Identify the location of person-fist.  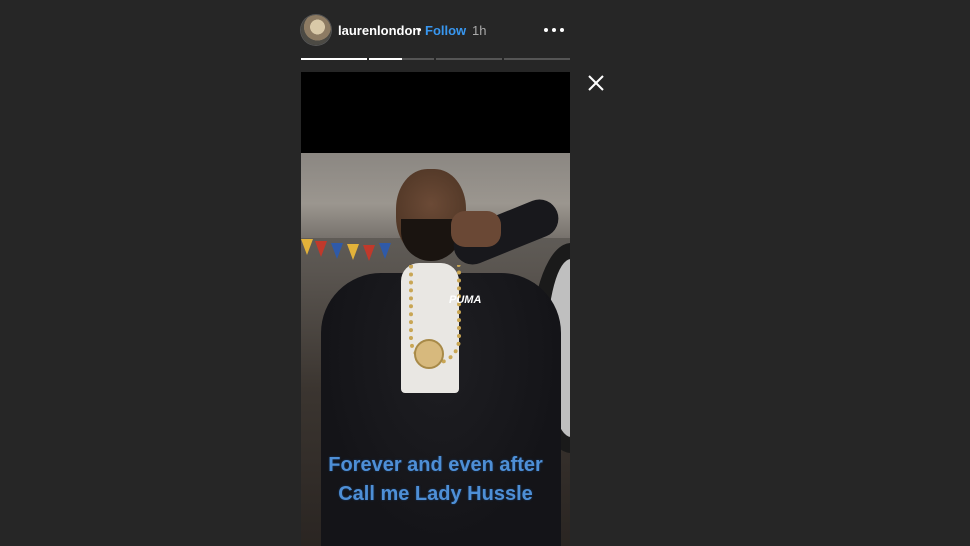
(476, 229).